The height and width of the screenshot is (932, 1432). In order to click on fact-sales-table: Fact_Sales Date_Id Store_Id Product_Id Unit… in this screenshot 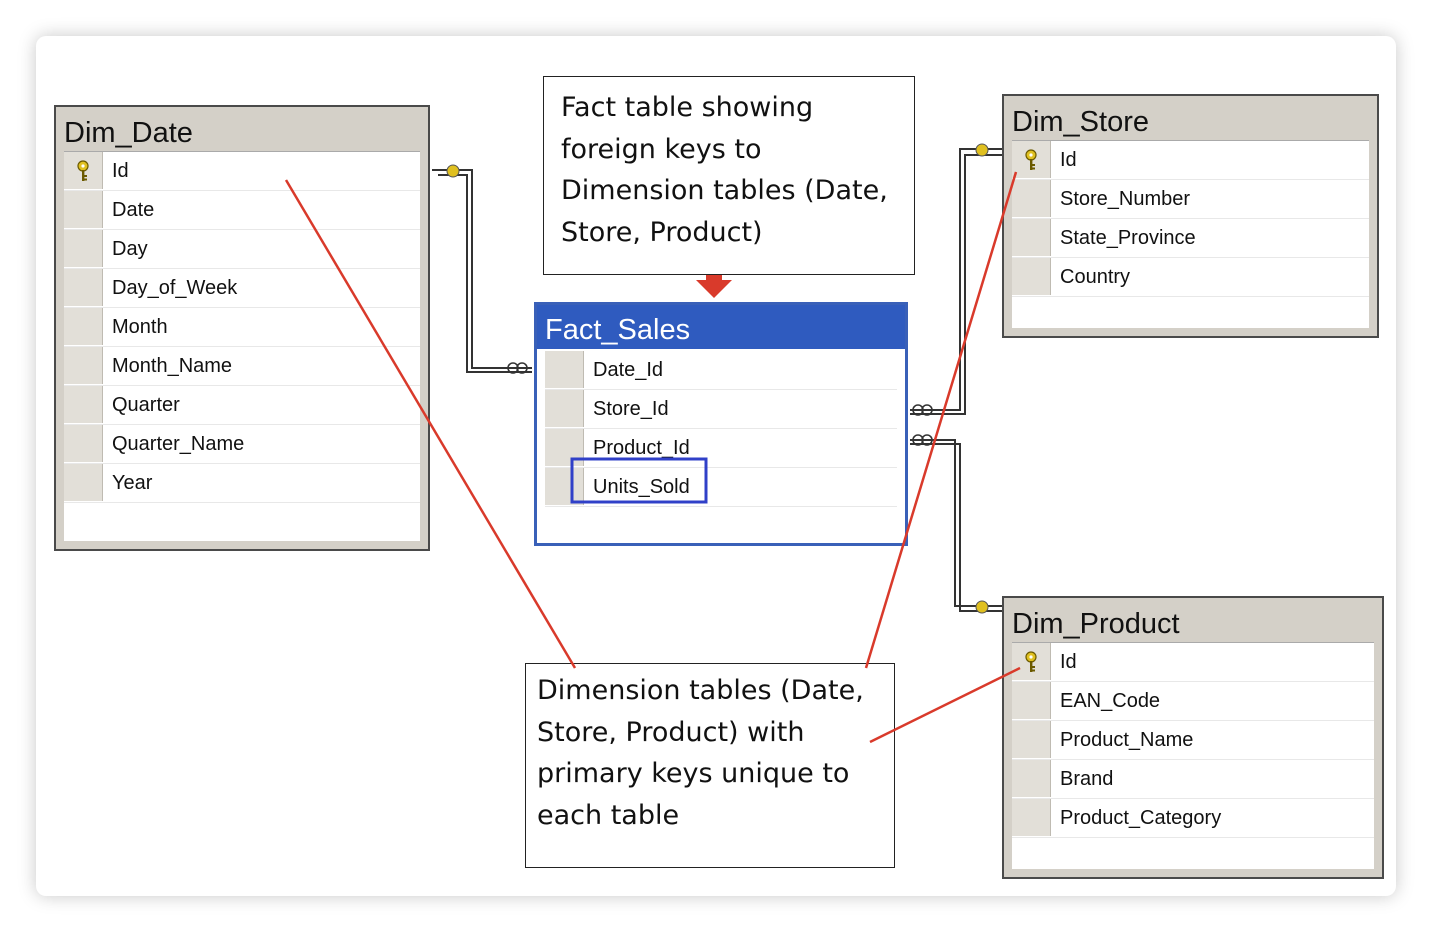, I will do `click(721, 424)`.